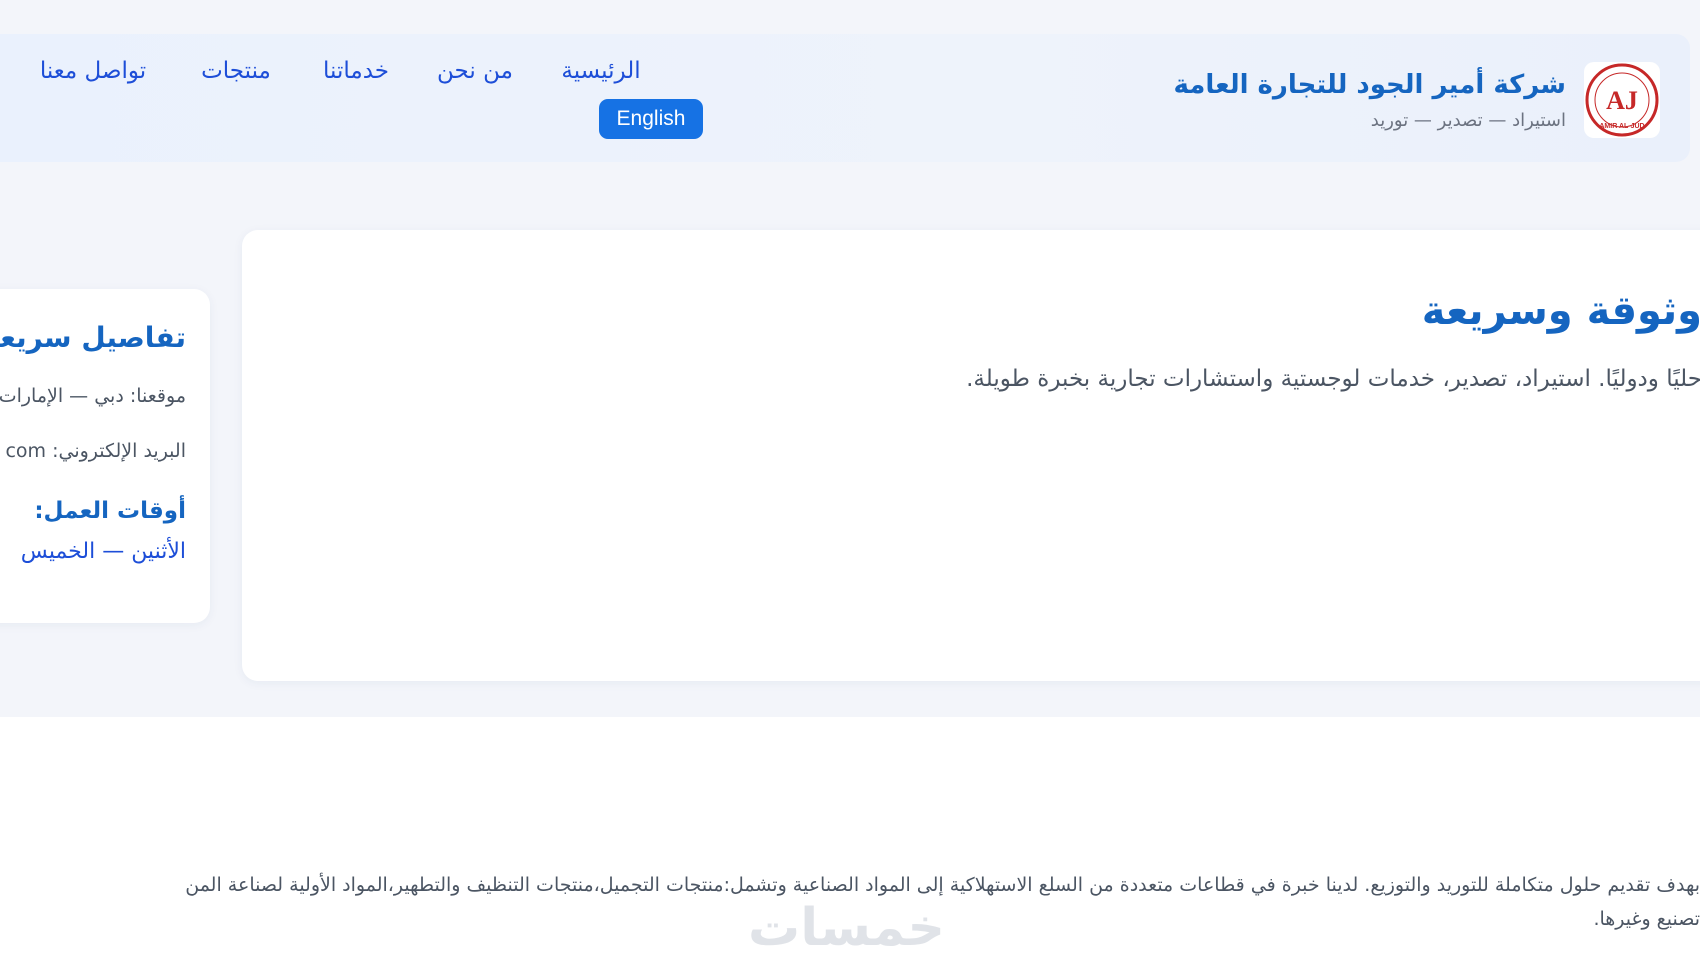 The width and height of the screenshot is (1700, 970). I want to click on hero-title: وثوقة وسريعة, so click(1560, 311).